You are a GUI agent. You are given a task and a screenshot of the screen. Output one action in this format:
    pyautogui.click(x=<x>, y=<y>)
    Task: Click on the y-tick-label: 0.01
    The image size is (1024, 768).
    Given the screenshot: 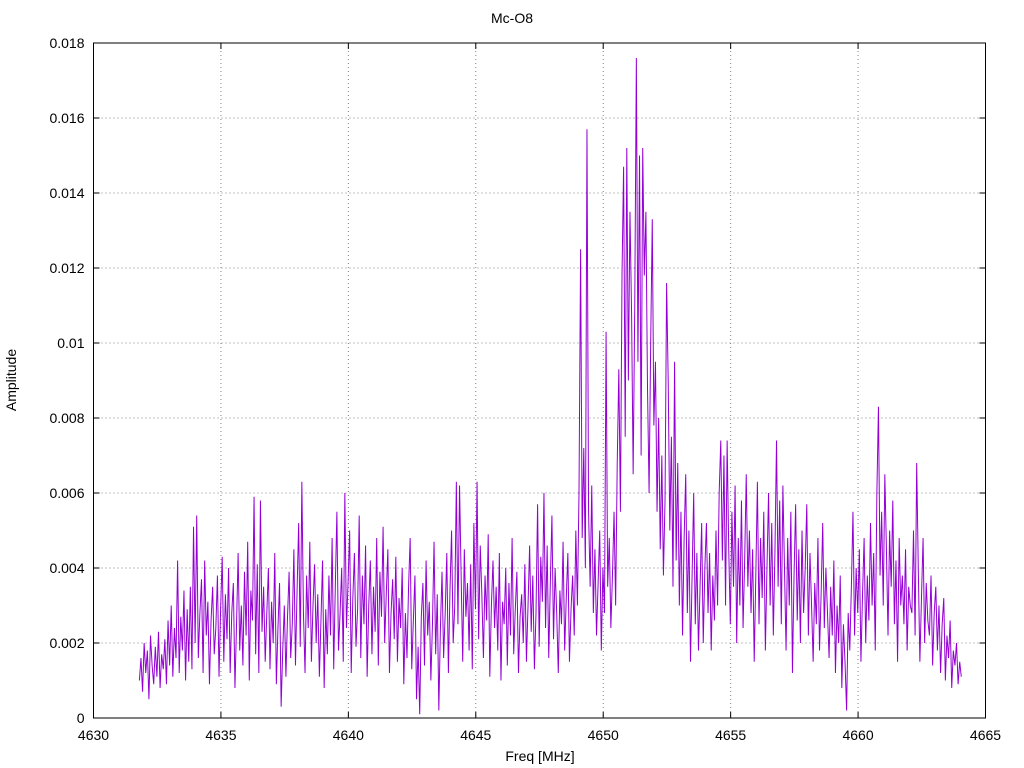 What is the action you would take?
    pyautogui.click(x=70, y=343)
    